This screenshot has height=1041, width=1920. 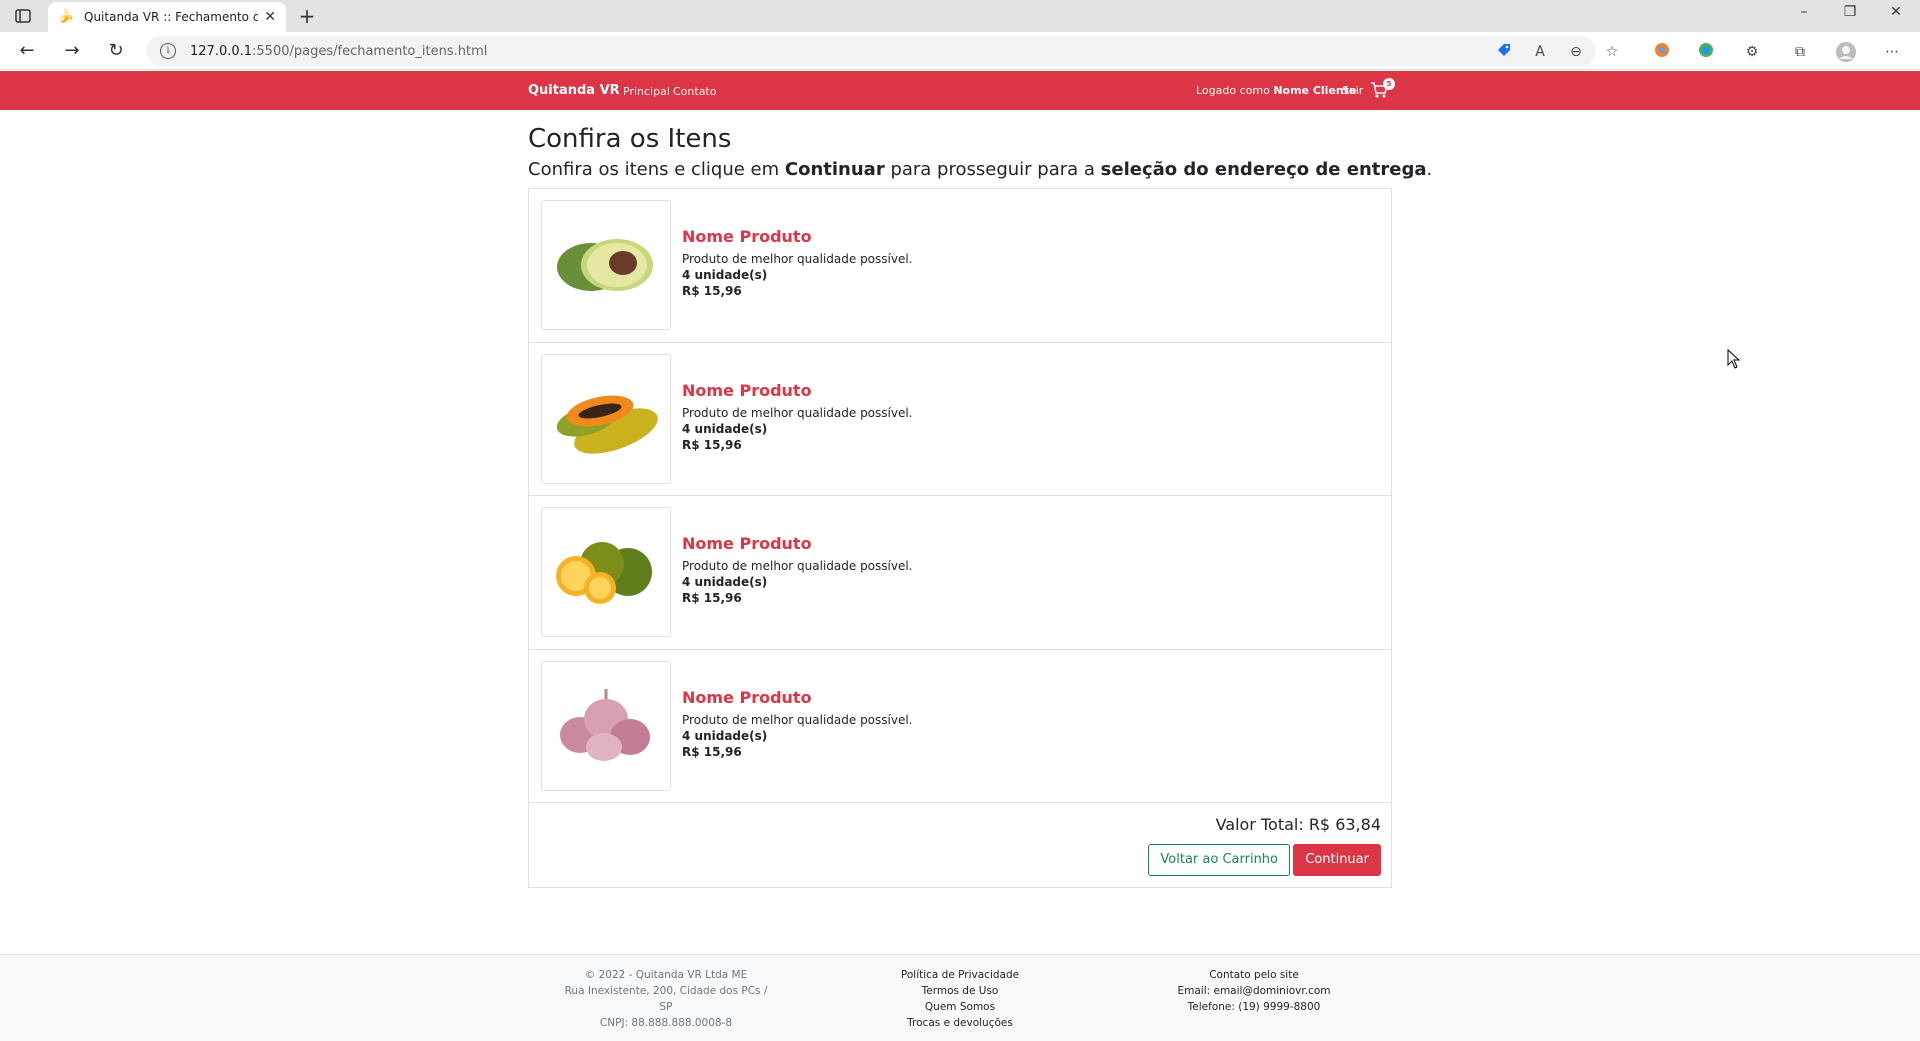 What do you see at coordinates (606, 572) in the screenshot?
I see `orange-image` at bounding box center [606, 572].